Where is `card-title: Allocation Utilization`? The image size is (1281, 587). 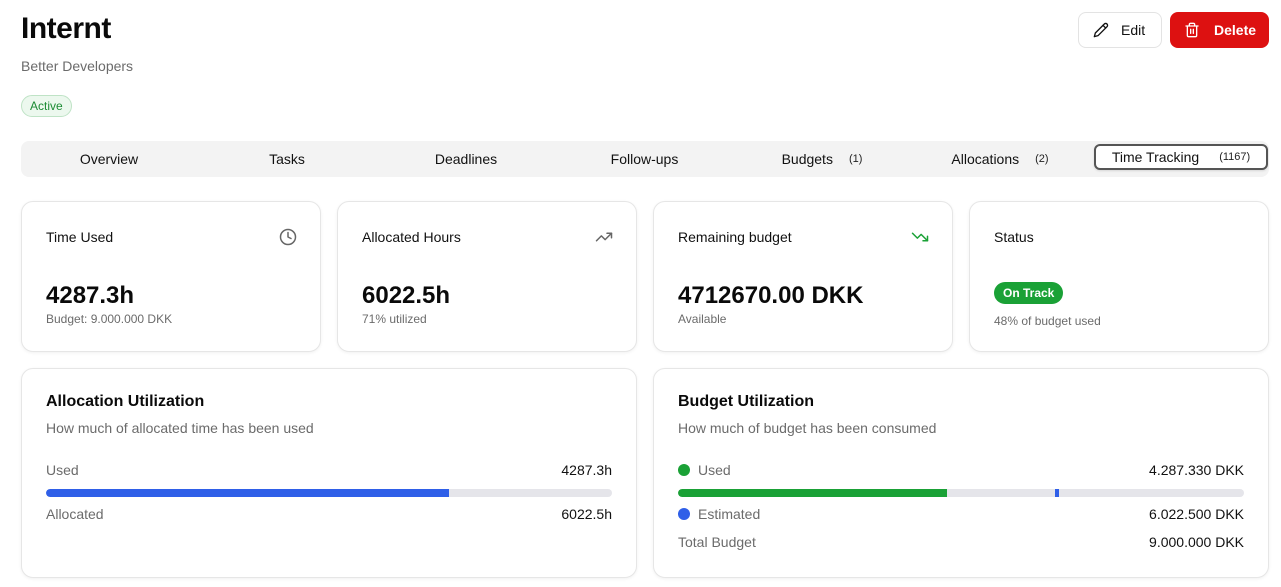
card-title: Allocation Utilization is located at coordinates (125, 401).